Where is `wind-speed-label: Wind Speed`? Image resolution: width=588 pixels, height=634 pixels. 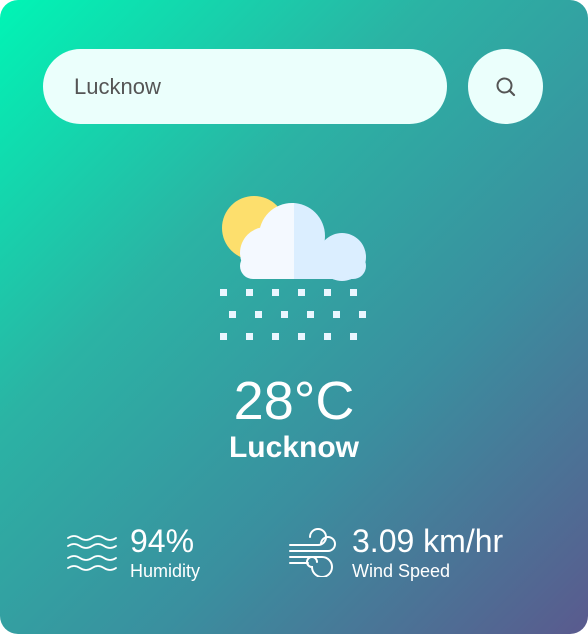
wind-speed-label: Wind Speed is located at coordinates (401, 571).